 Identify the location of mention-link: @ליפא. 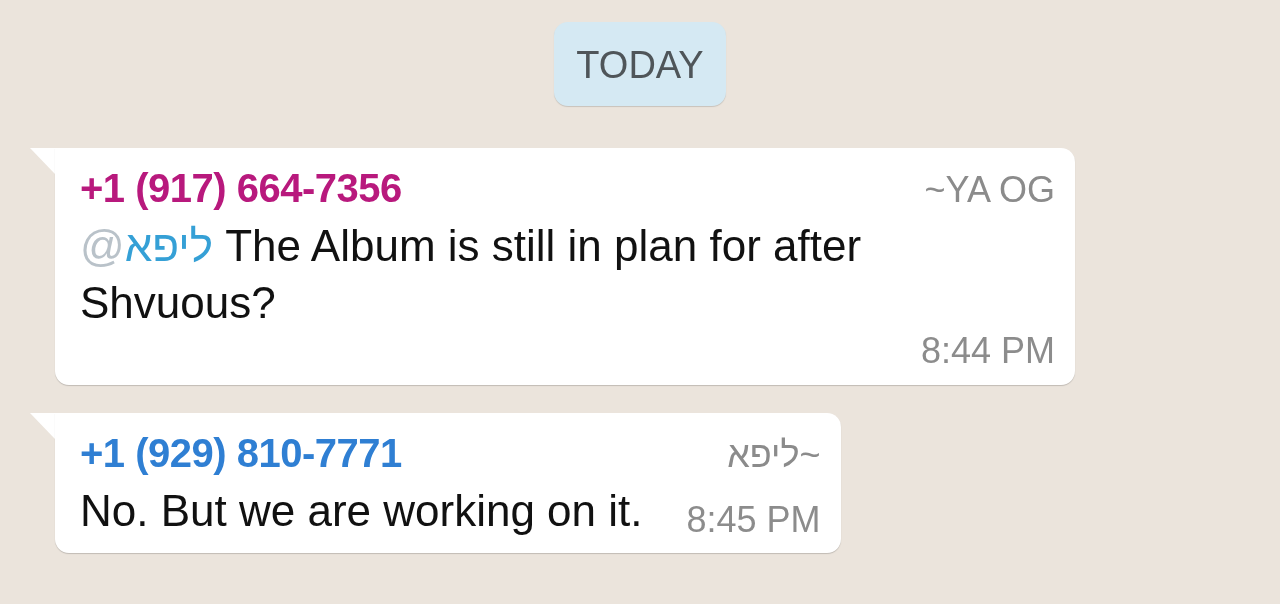
(146, 245).